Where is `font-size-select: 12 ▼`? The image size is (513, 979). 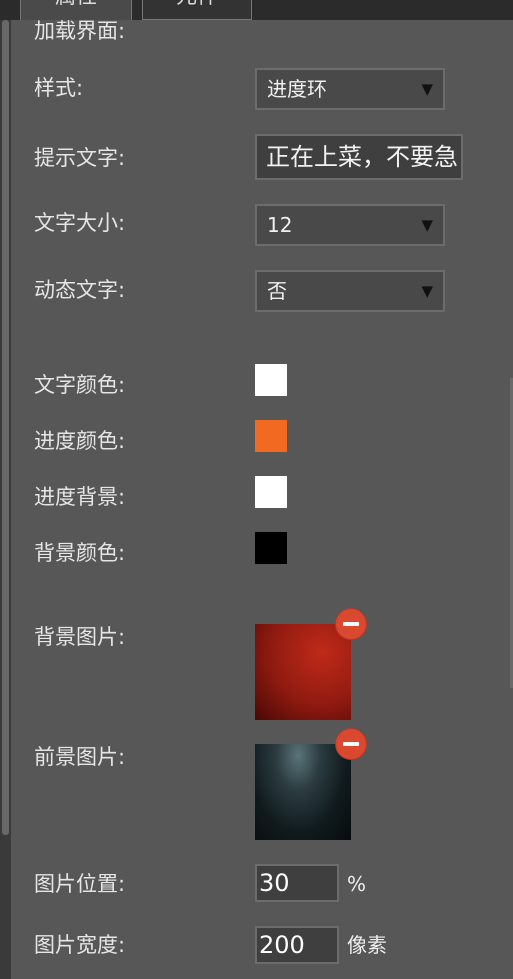
font-size-select: 12 ▼ is located at coordinates (350, 225).